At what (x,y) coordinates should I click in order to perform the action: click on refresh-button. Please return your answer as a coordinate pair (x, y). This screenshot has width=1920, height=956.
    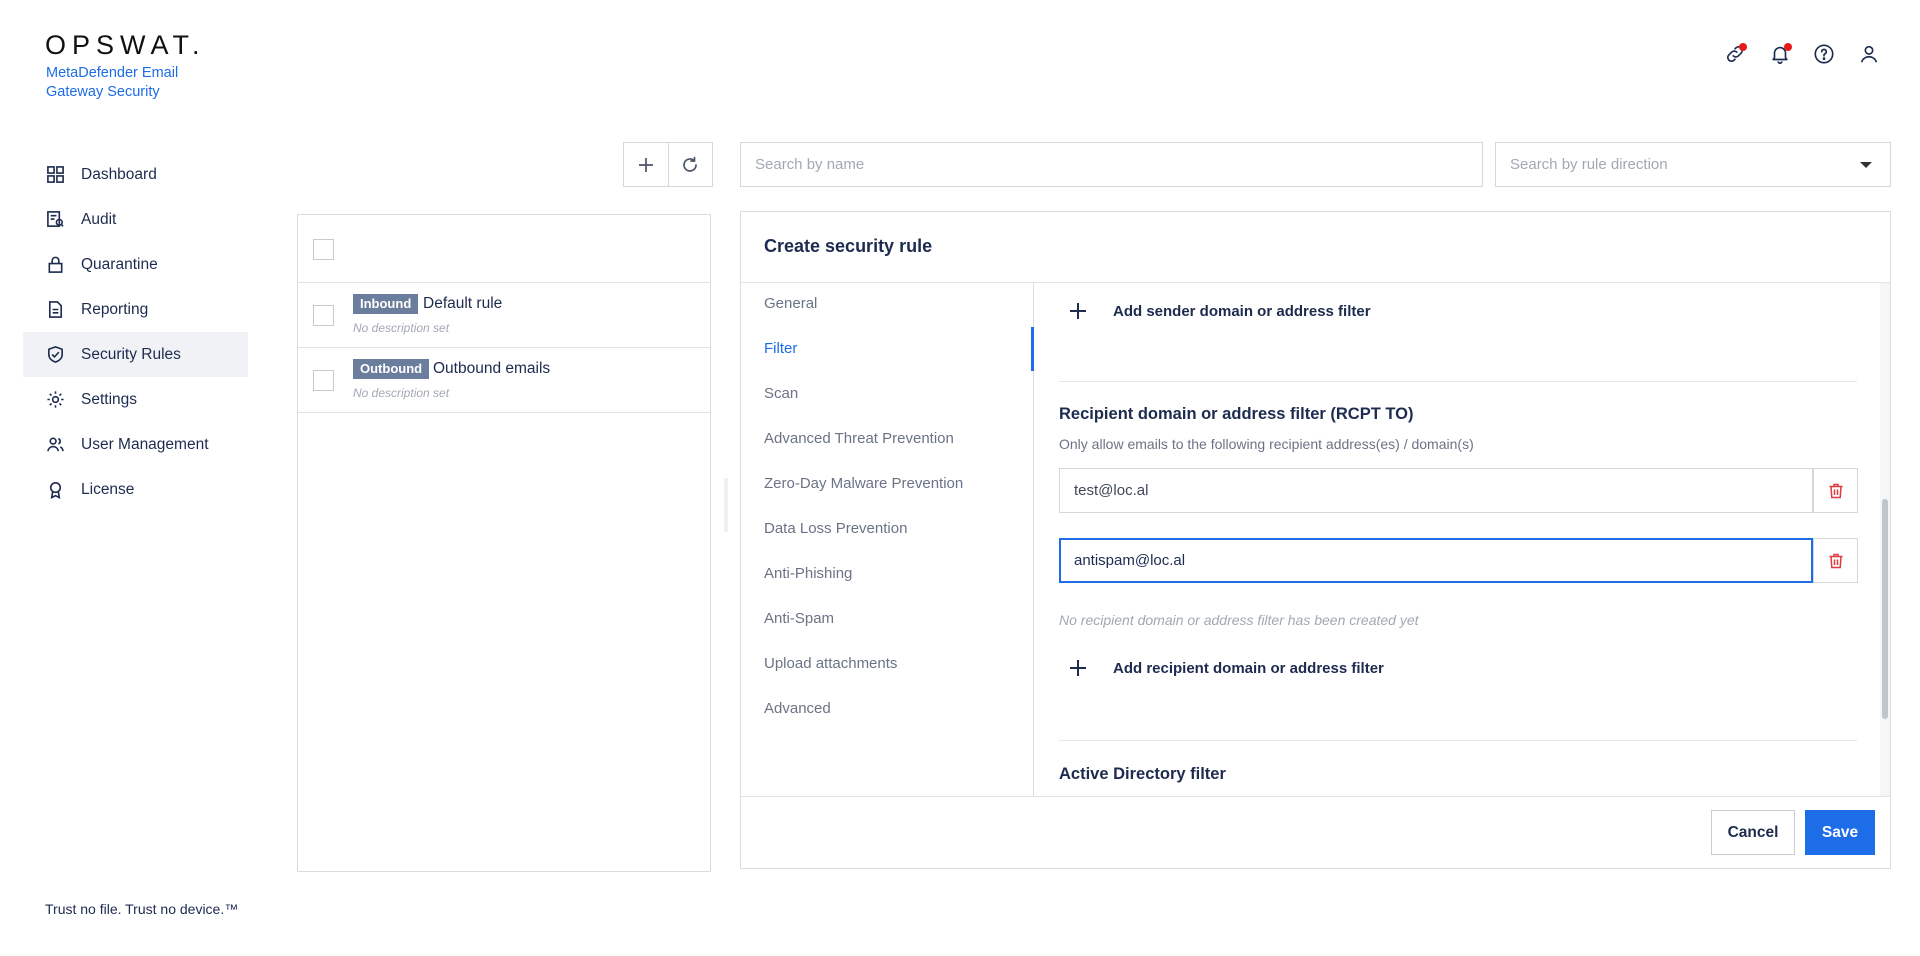
    Looking at the image, I should click on (690, 164).